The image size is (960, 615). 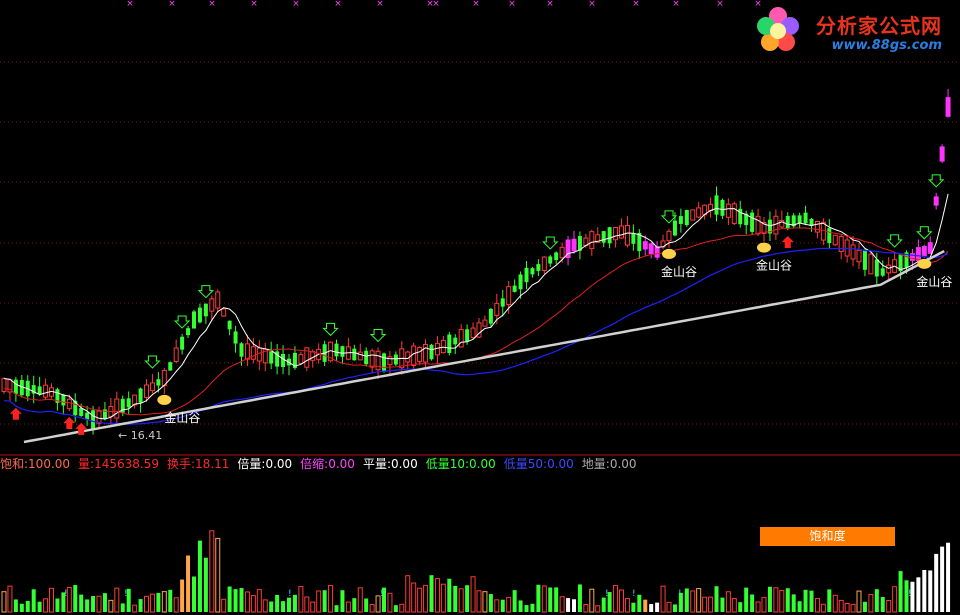 What do you see at coordinates (669, 253) in the screenshot?
I see `gold-ingot-icon` at bounding box center [669, 253].